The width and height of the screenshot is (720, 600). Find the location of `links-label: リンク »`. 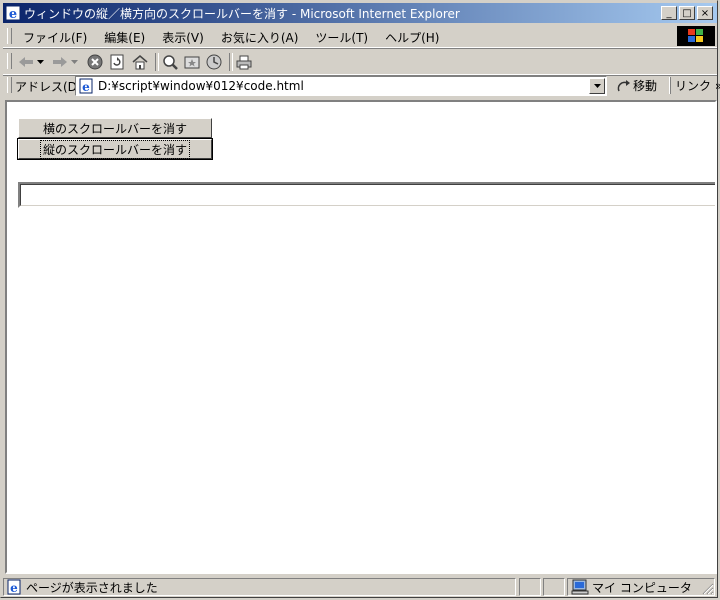

links-label: リンク » is located at coordinates (697, 86).